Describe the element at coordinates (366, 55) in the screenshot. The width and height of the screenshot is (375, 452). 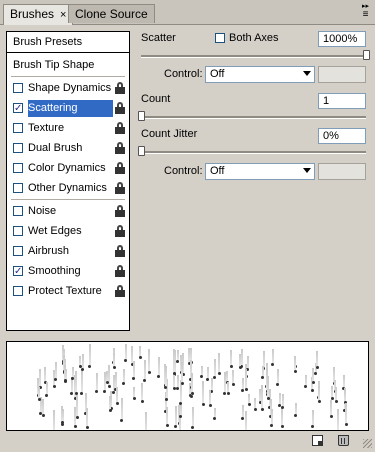
I see `scatter-slider-thumb` at that location.